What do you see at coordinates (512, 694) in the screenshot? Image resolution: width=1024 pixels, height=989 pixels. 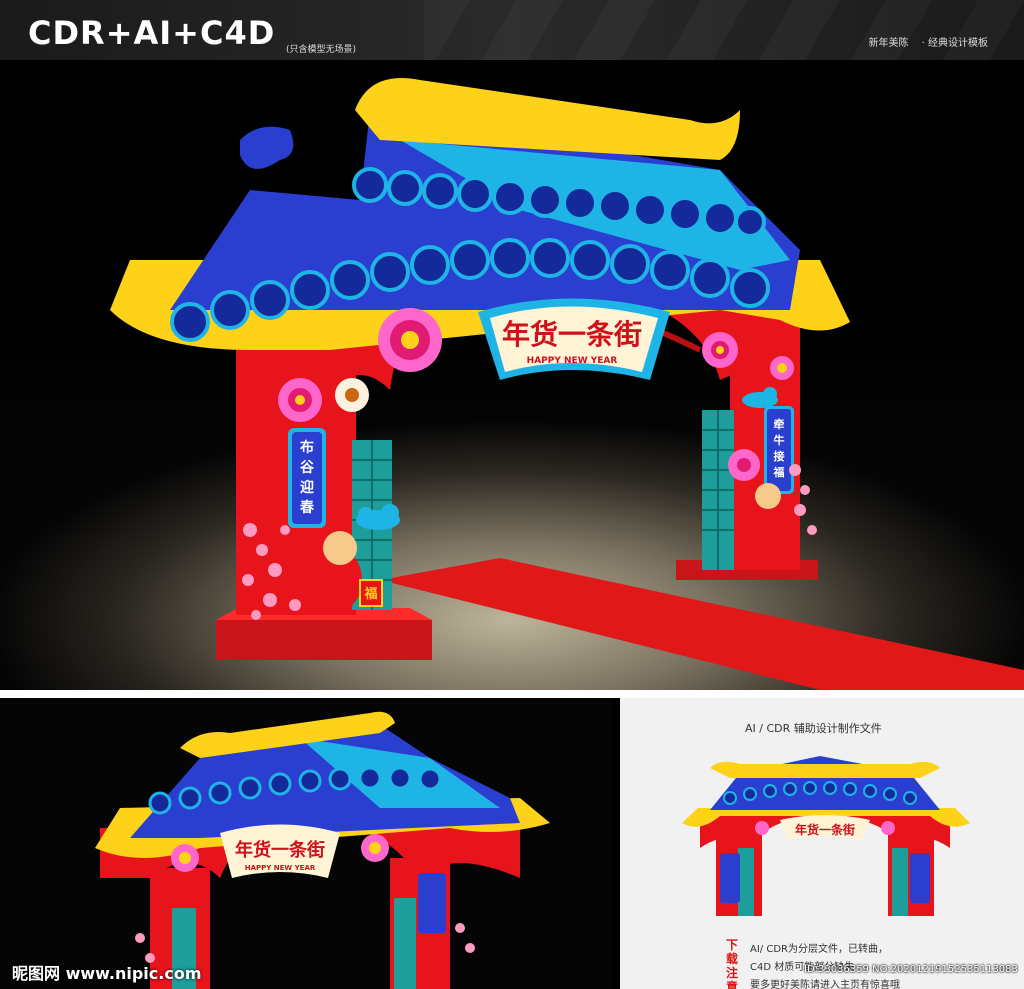 I see `divider` at bounding box center [512, 694].